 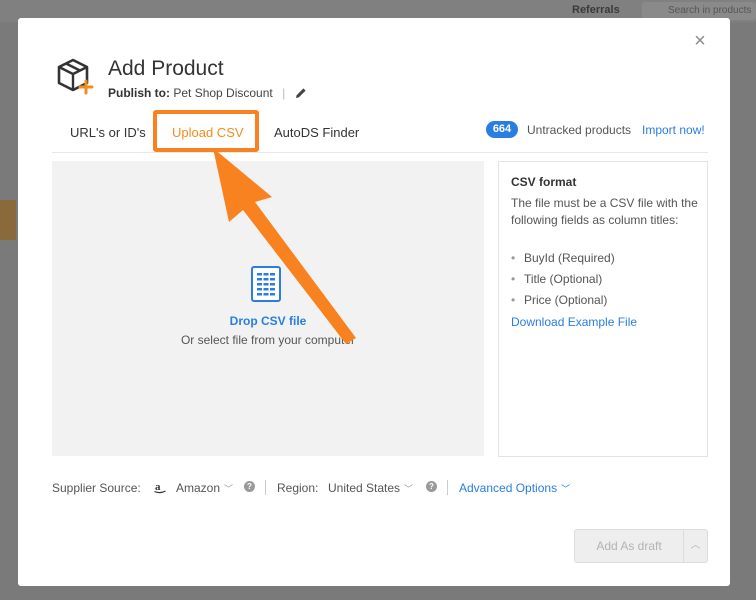 What do you see at coordinates (700, 41) in the screenshot?
I see `close-icon: ×` at bounding box center [700, 41].